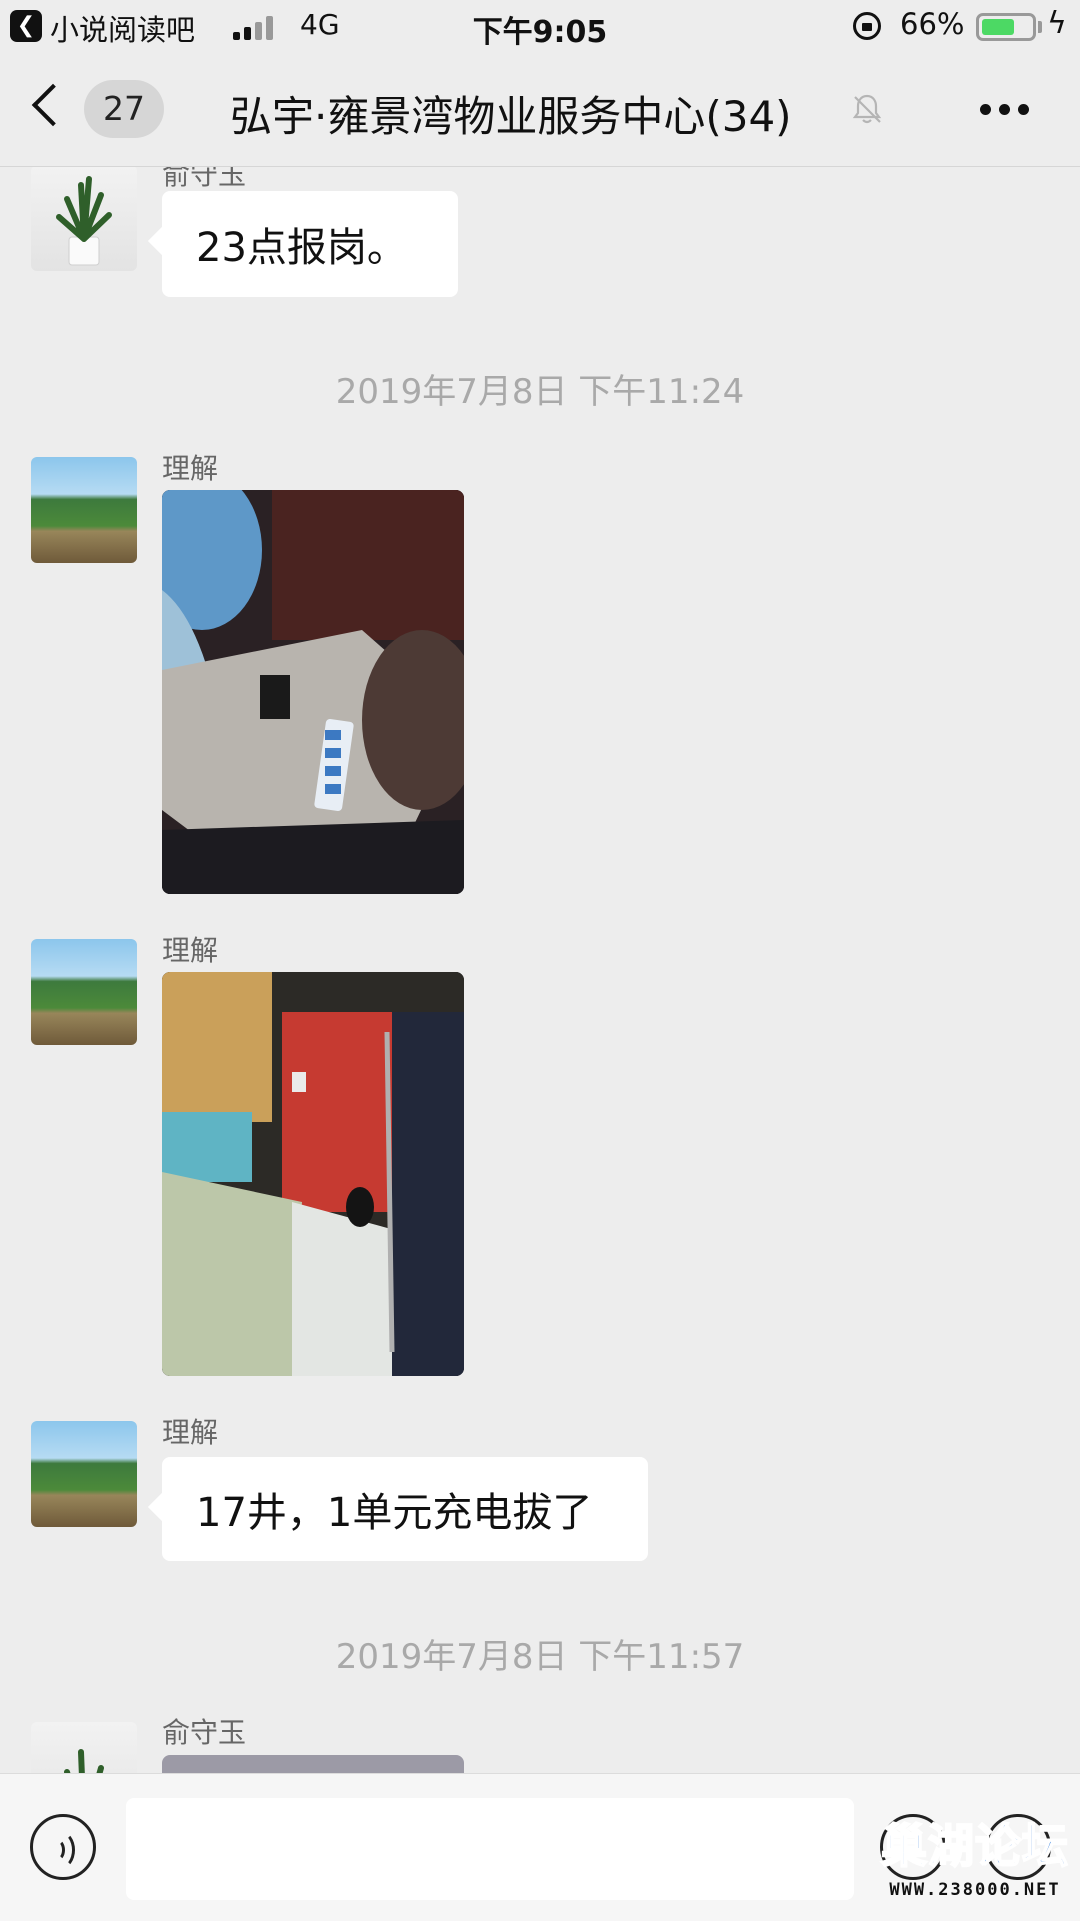 This screenshot has width=1080, height=1921. I want to click on message-input, so click(490, 1849).